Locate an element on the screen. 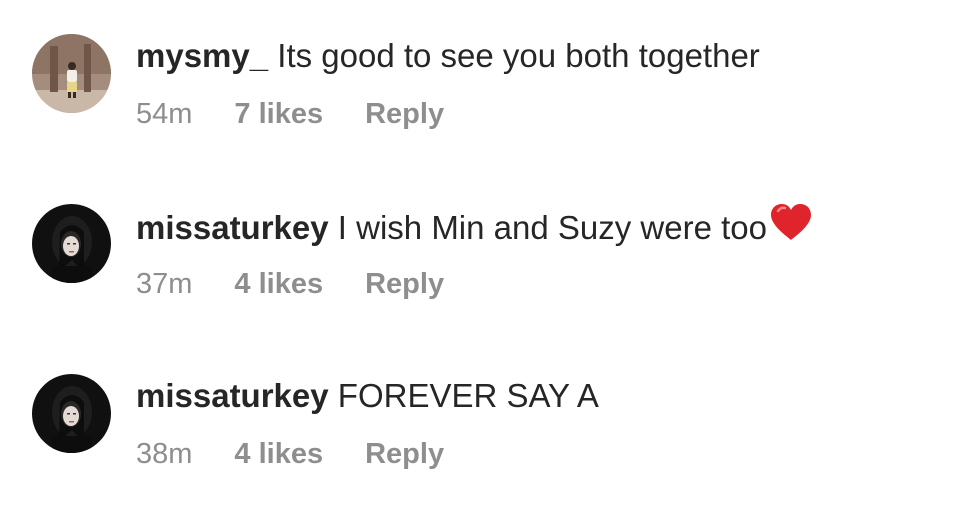  comment-line: mysmy_ Its good to see you both together is located at coordinates (448, 56).